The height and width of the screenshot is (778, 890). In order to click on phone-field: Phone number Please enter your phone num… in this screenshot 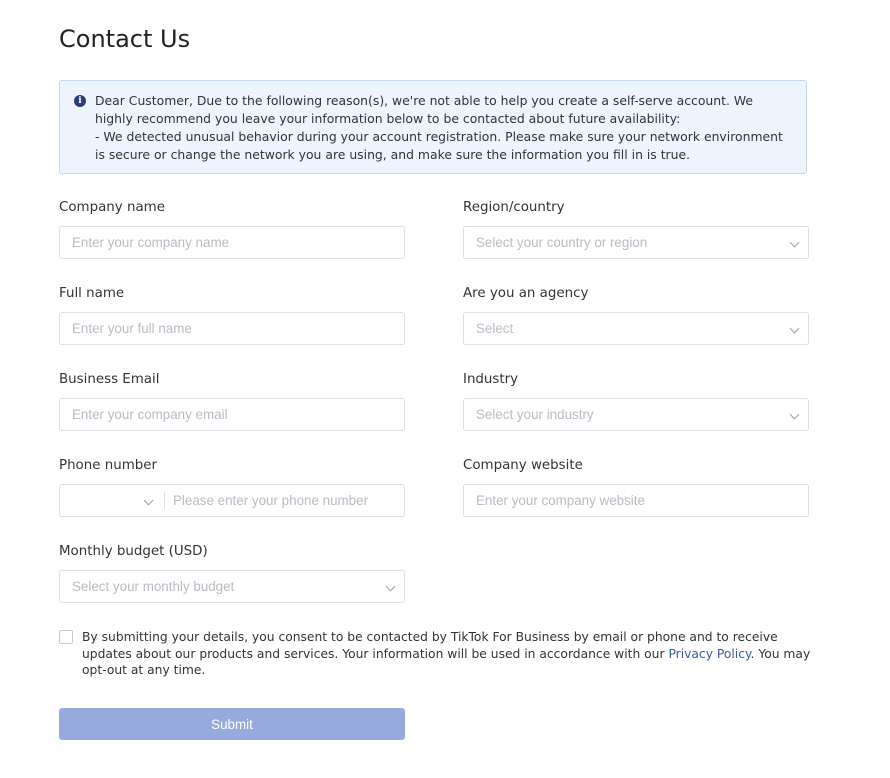, I will do `click(232, 486)`.